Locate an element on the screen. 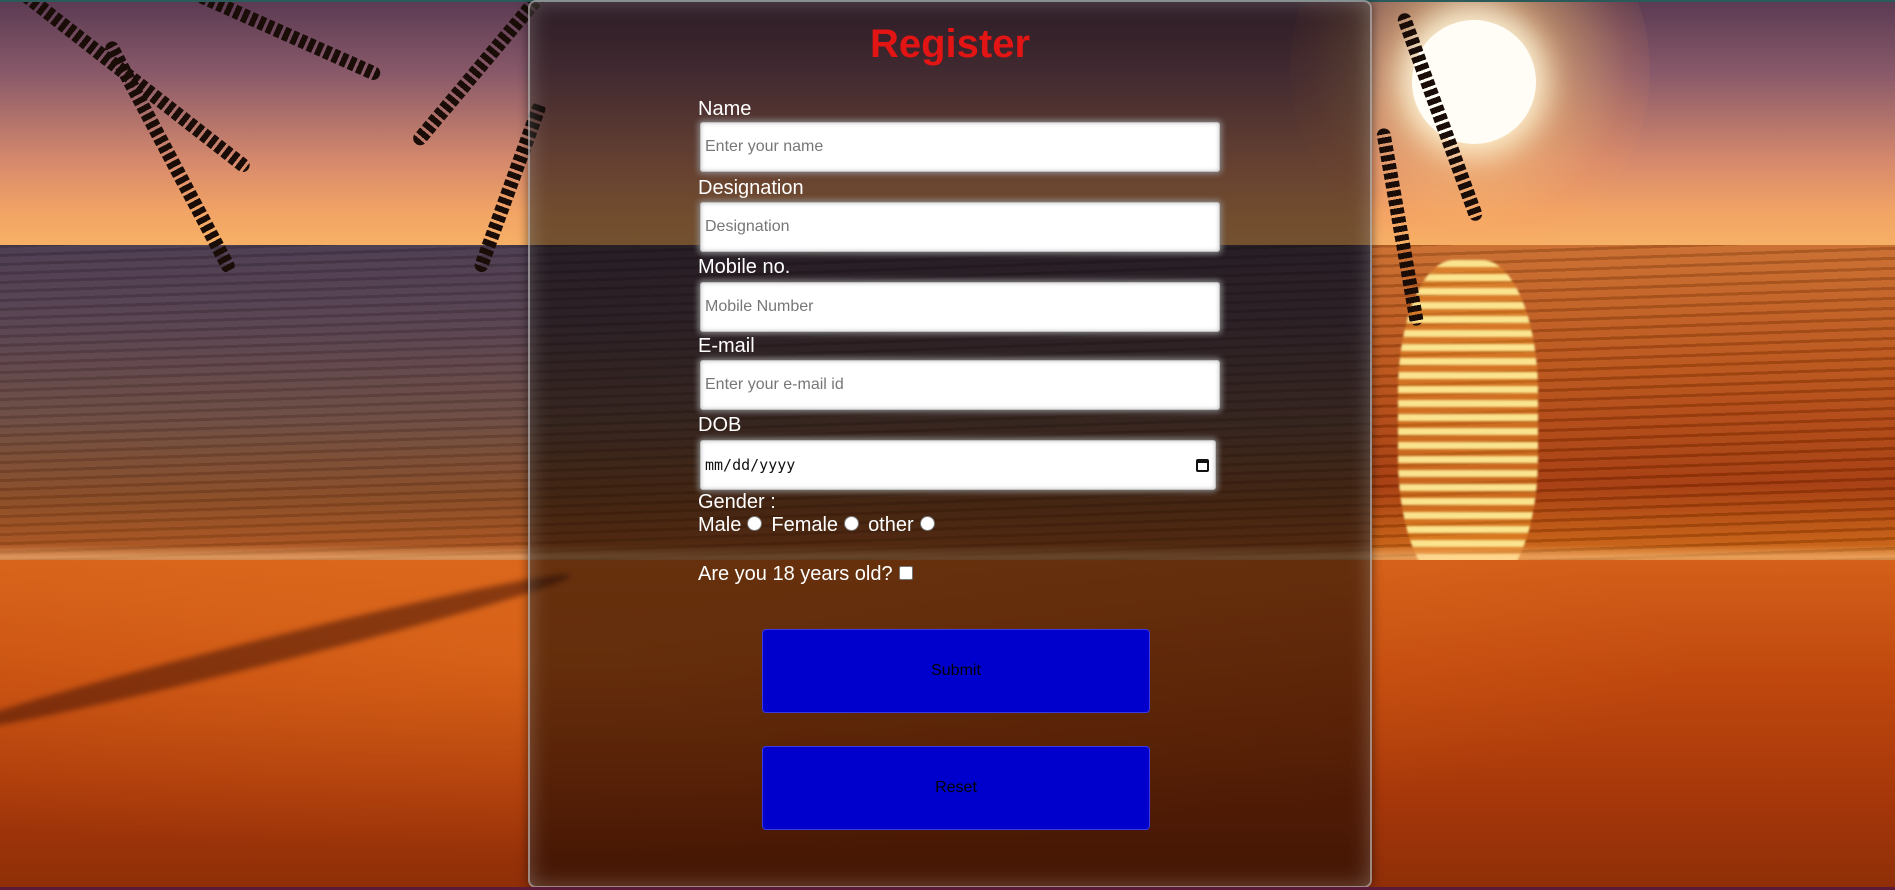 The height and width of the screenshot is (890, 1895). dob-label: DOB is located at coordinates (720, 425).